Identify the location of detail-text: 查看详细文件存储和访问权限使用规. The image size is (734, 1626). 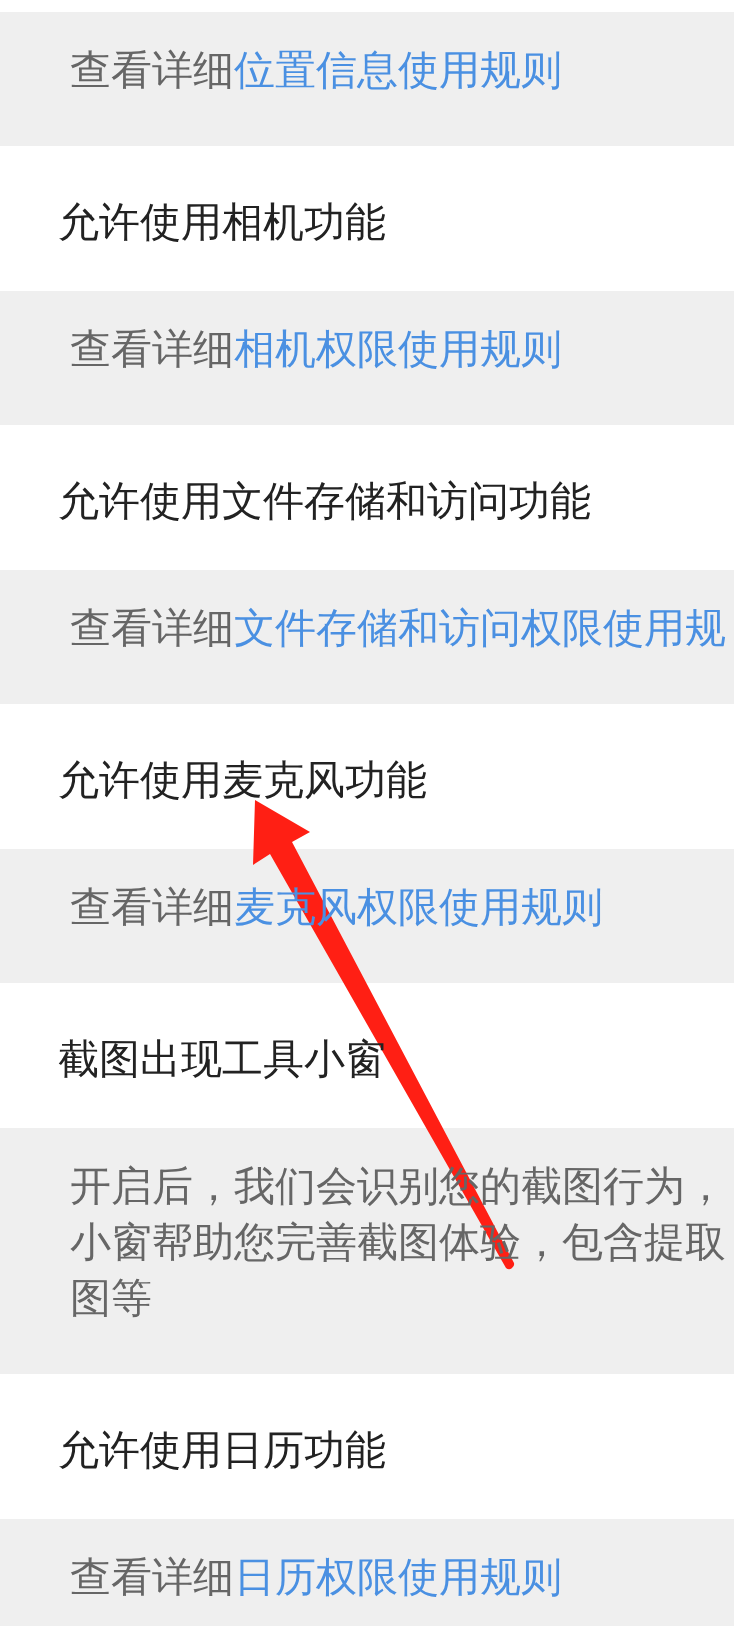
(398, 628).